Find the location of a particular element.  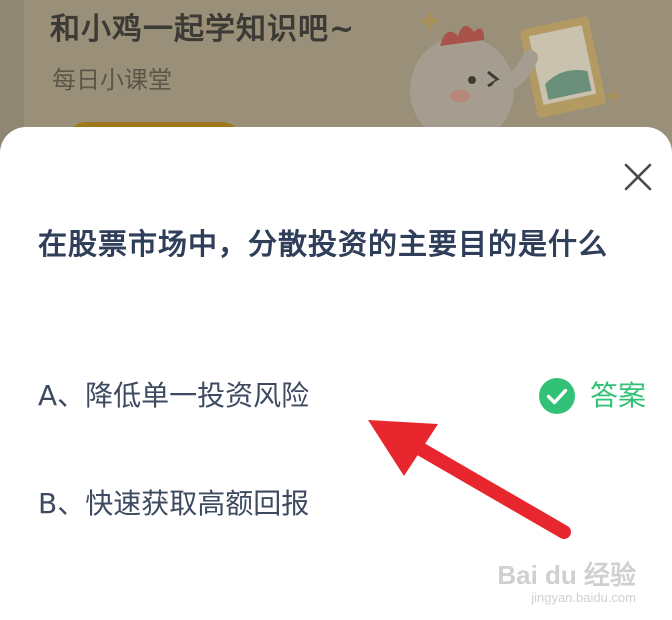

watermark-logo: Bai du 经验 is located at coordinates (566, 575).